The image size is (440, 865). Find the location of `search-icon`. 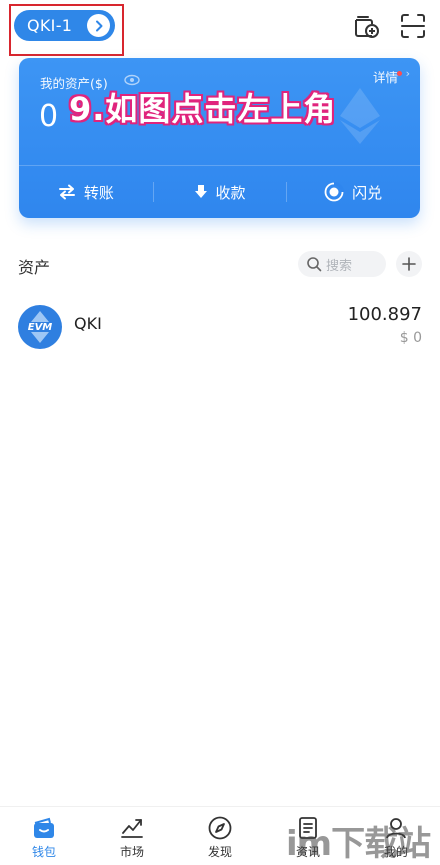

search-icon is located at coordinates (314, 264).